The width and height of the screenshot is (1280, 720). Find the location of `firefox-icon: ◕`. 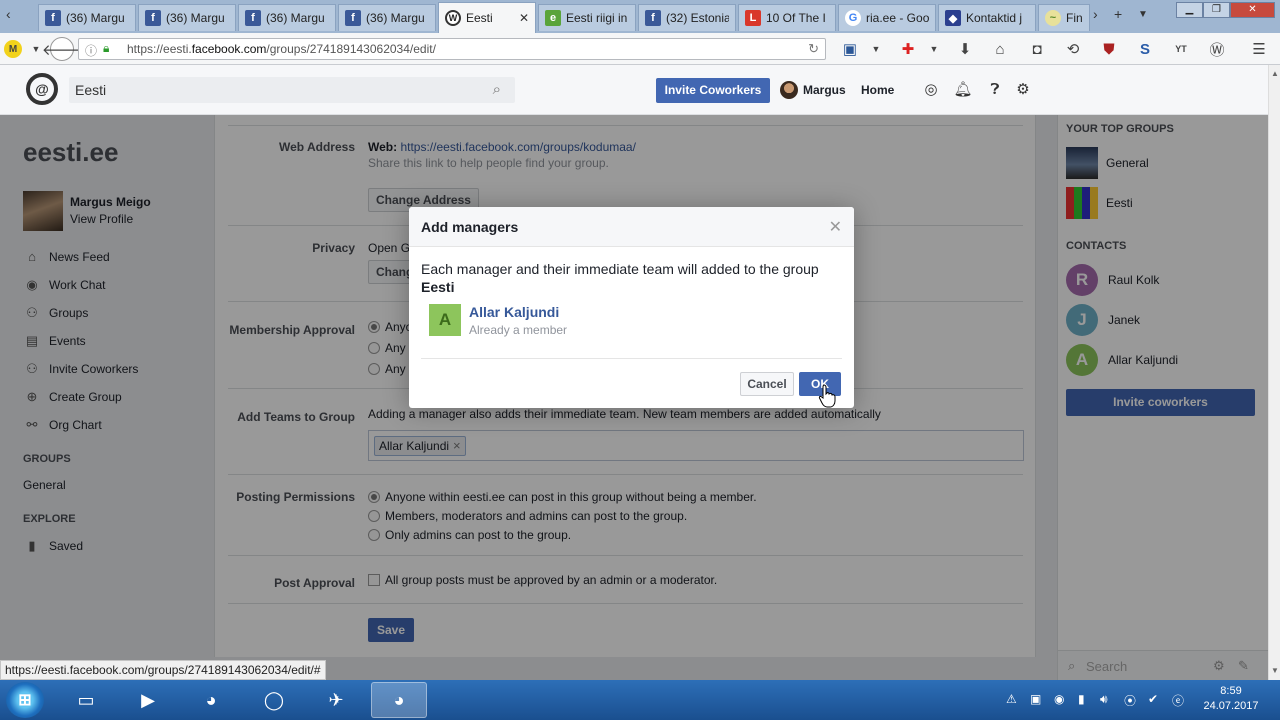

firefox-icon: ◕ is located at coordinates (211, 700).